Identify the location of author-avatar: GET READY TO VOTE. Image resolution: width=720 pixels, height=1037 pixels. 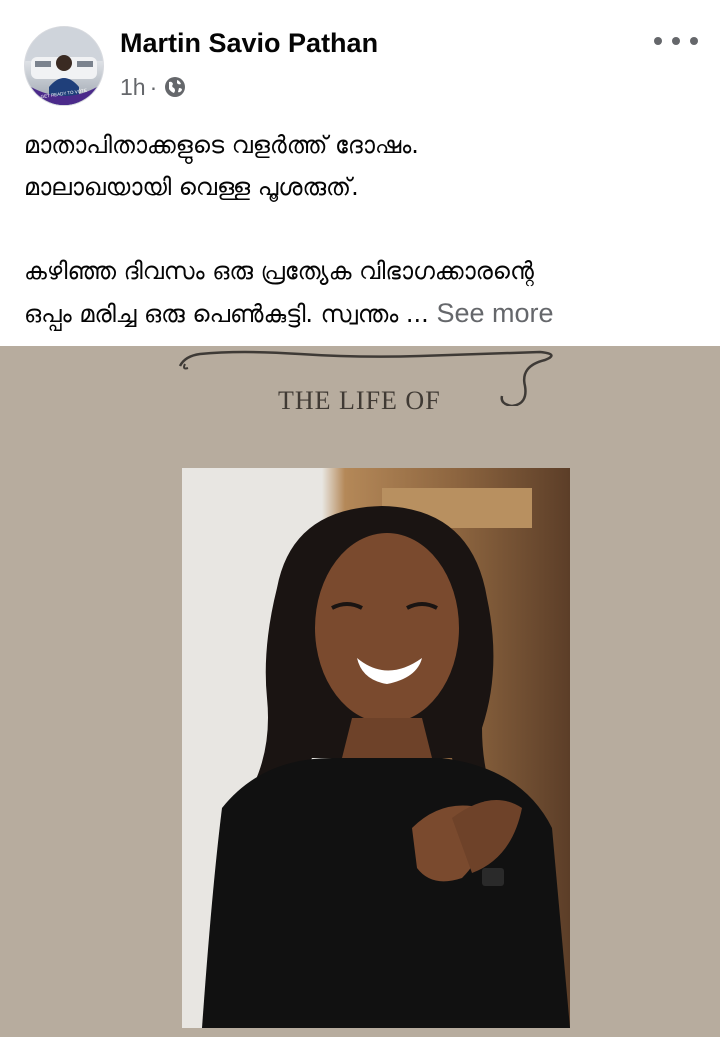
(64, 66).